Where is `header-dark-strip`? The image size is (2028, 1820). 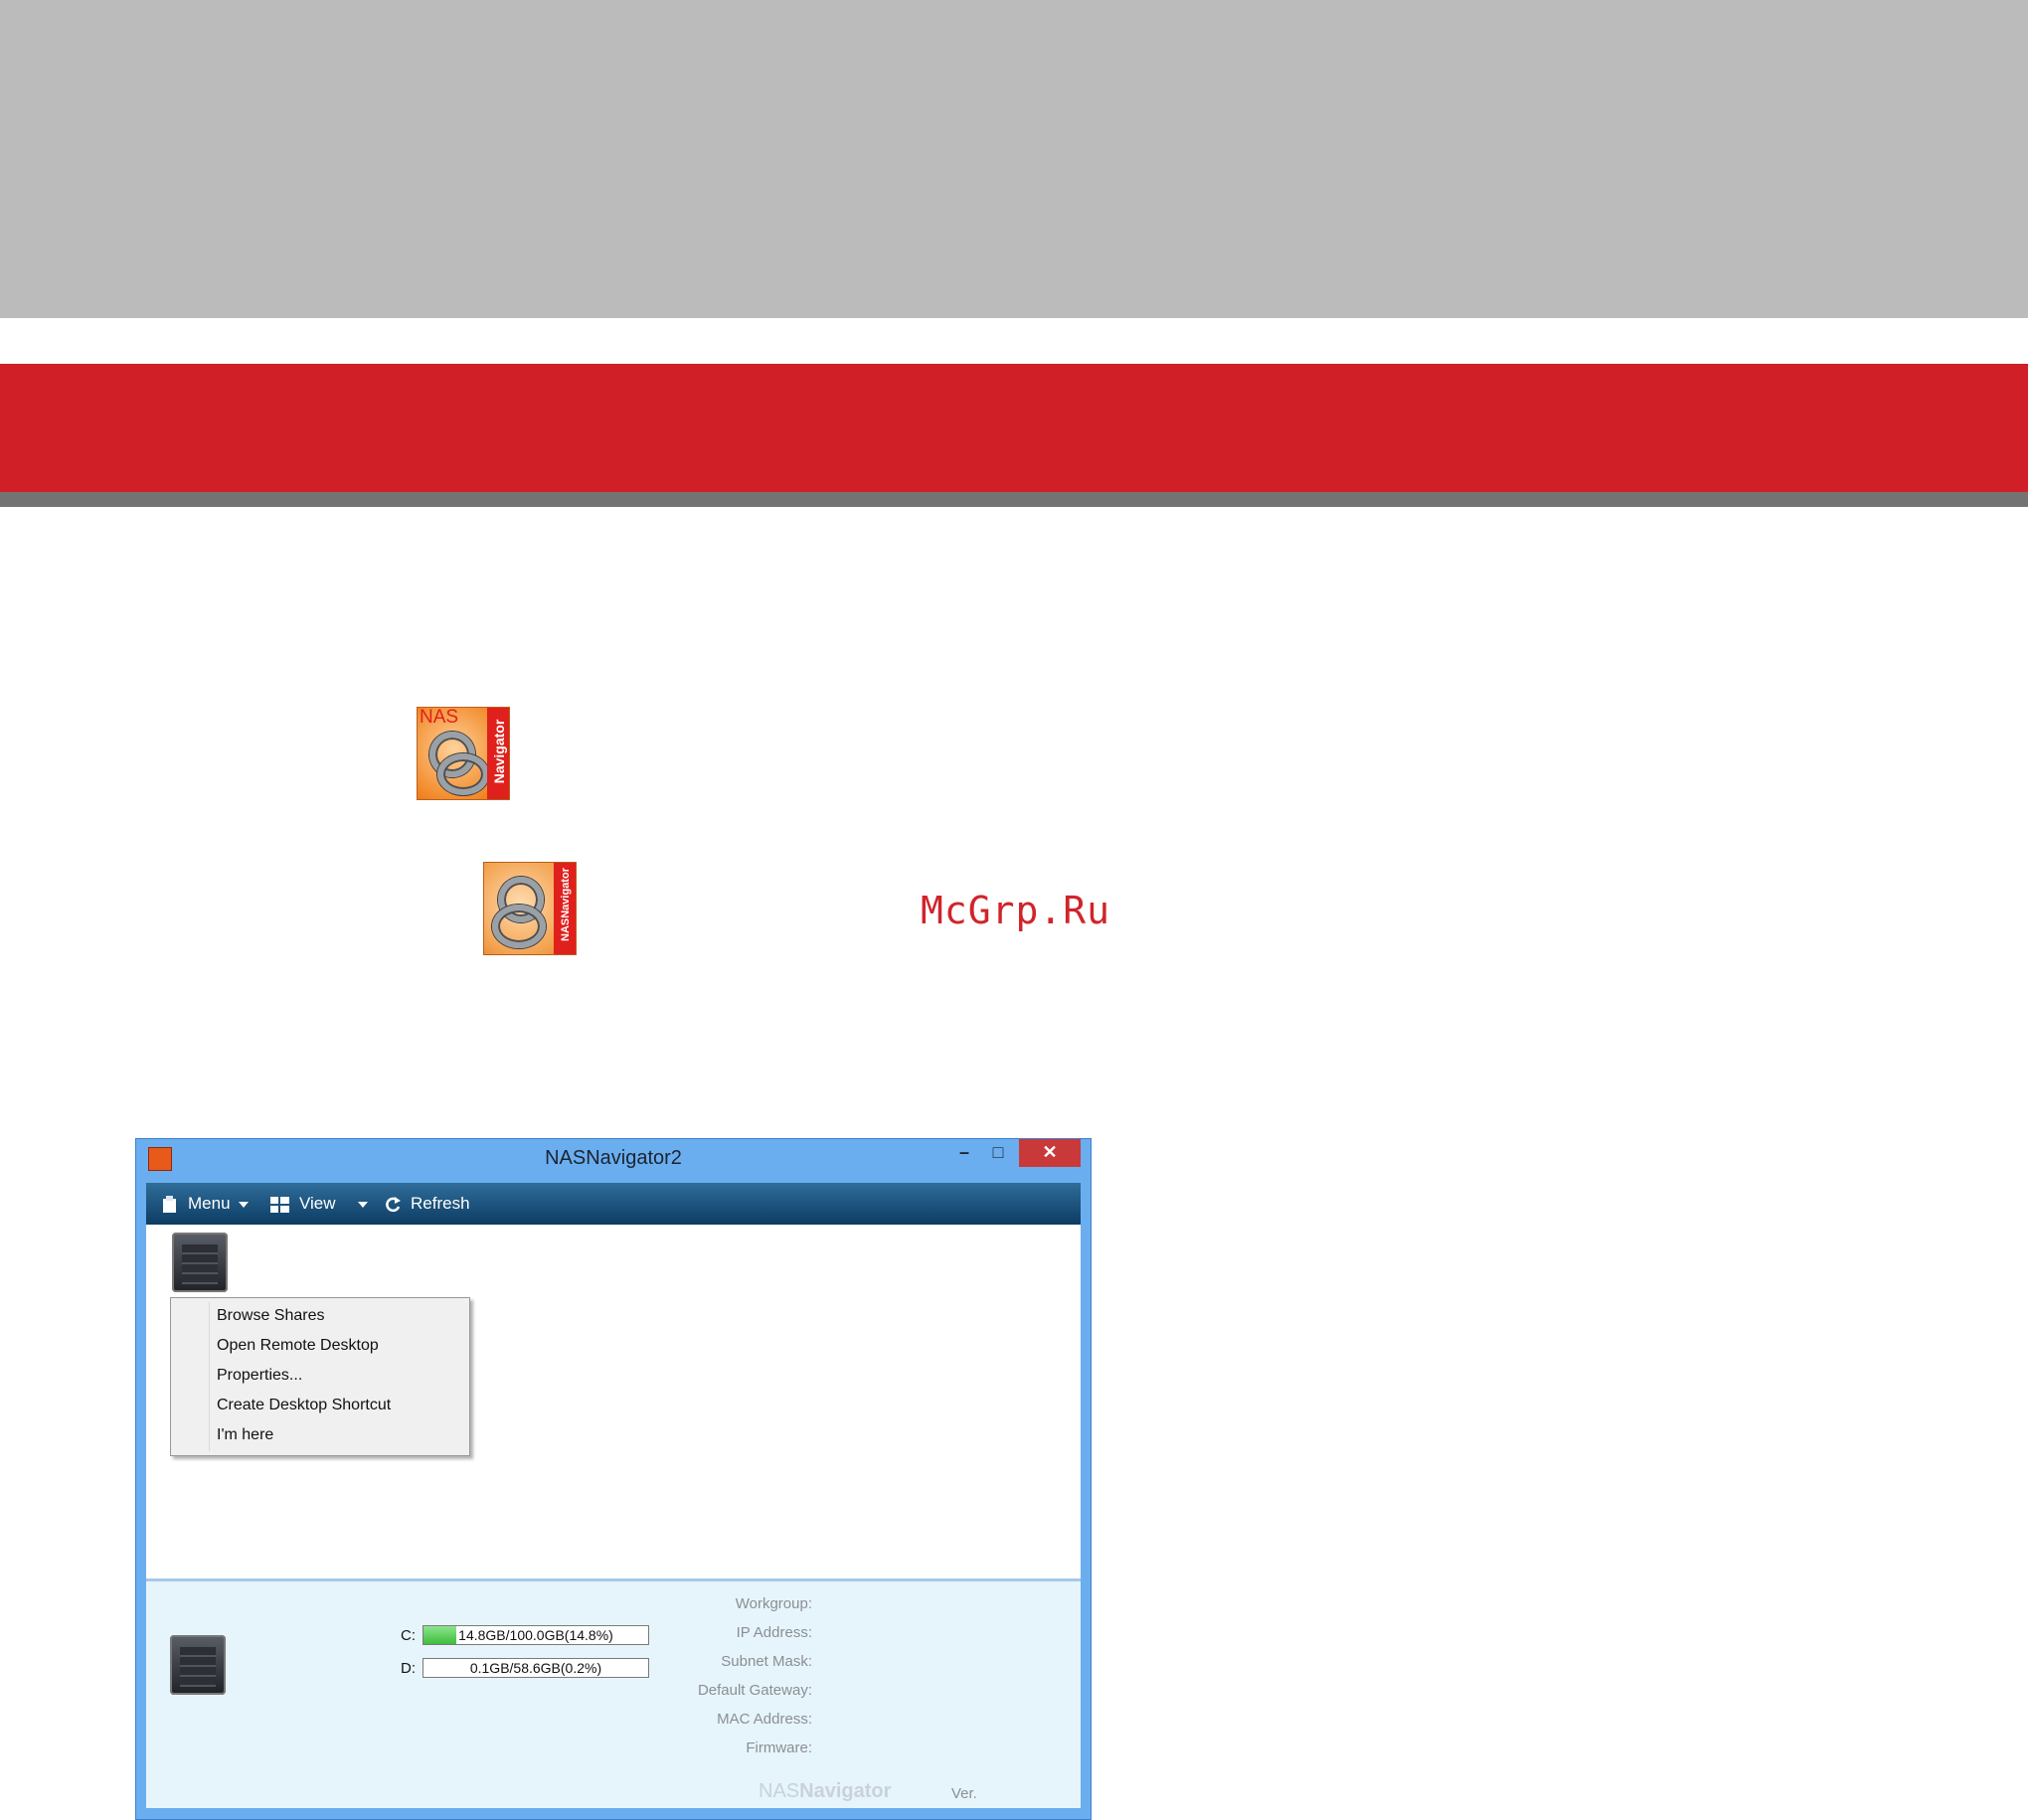 header-dark-strip is located at coordinates (1014, 499).